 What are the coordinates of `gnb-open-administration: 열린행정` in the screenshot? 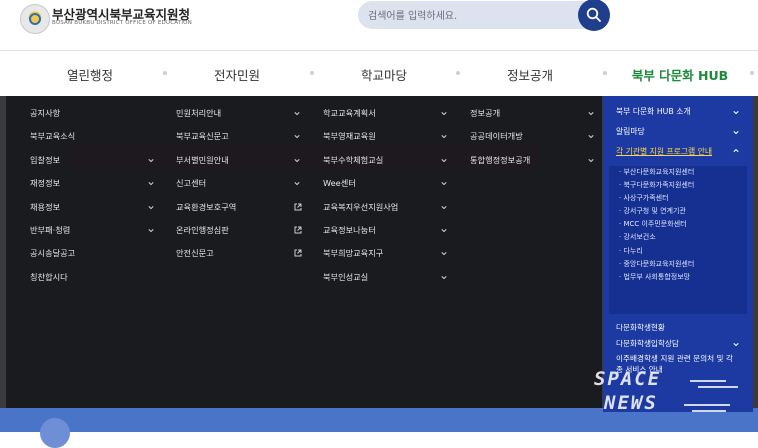 It's located at (90, 74).